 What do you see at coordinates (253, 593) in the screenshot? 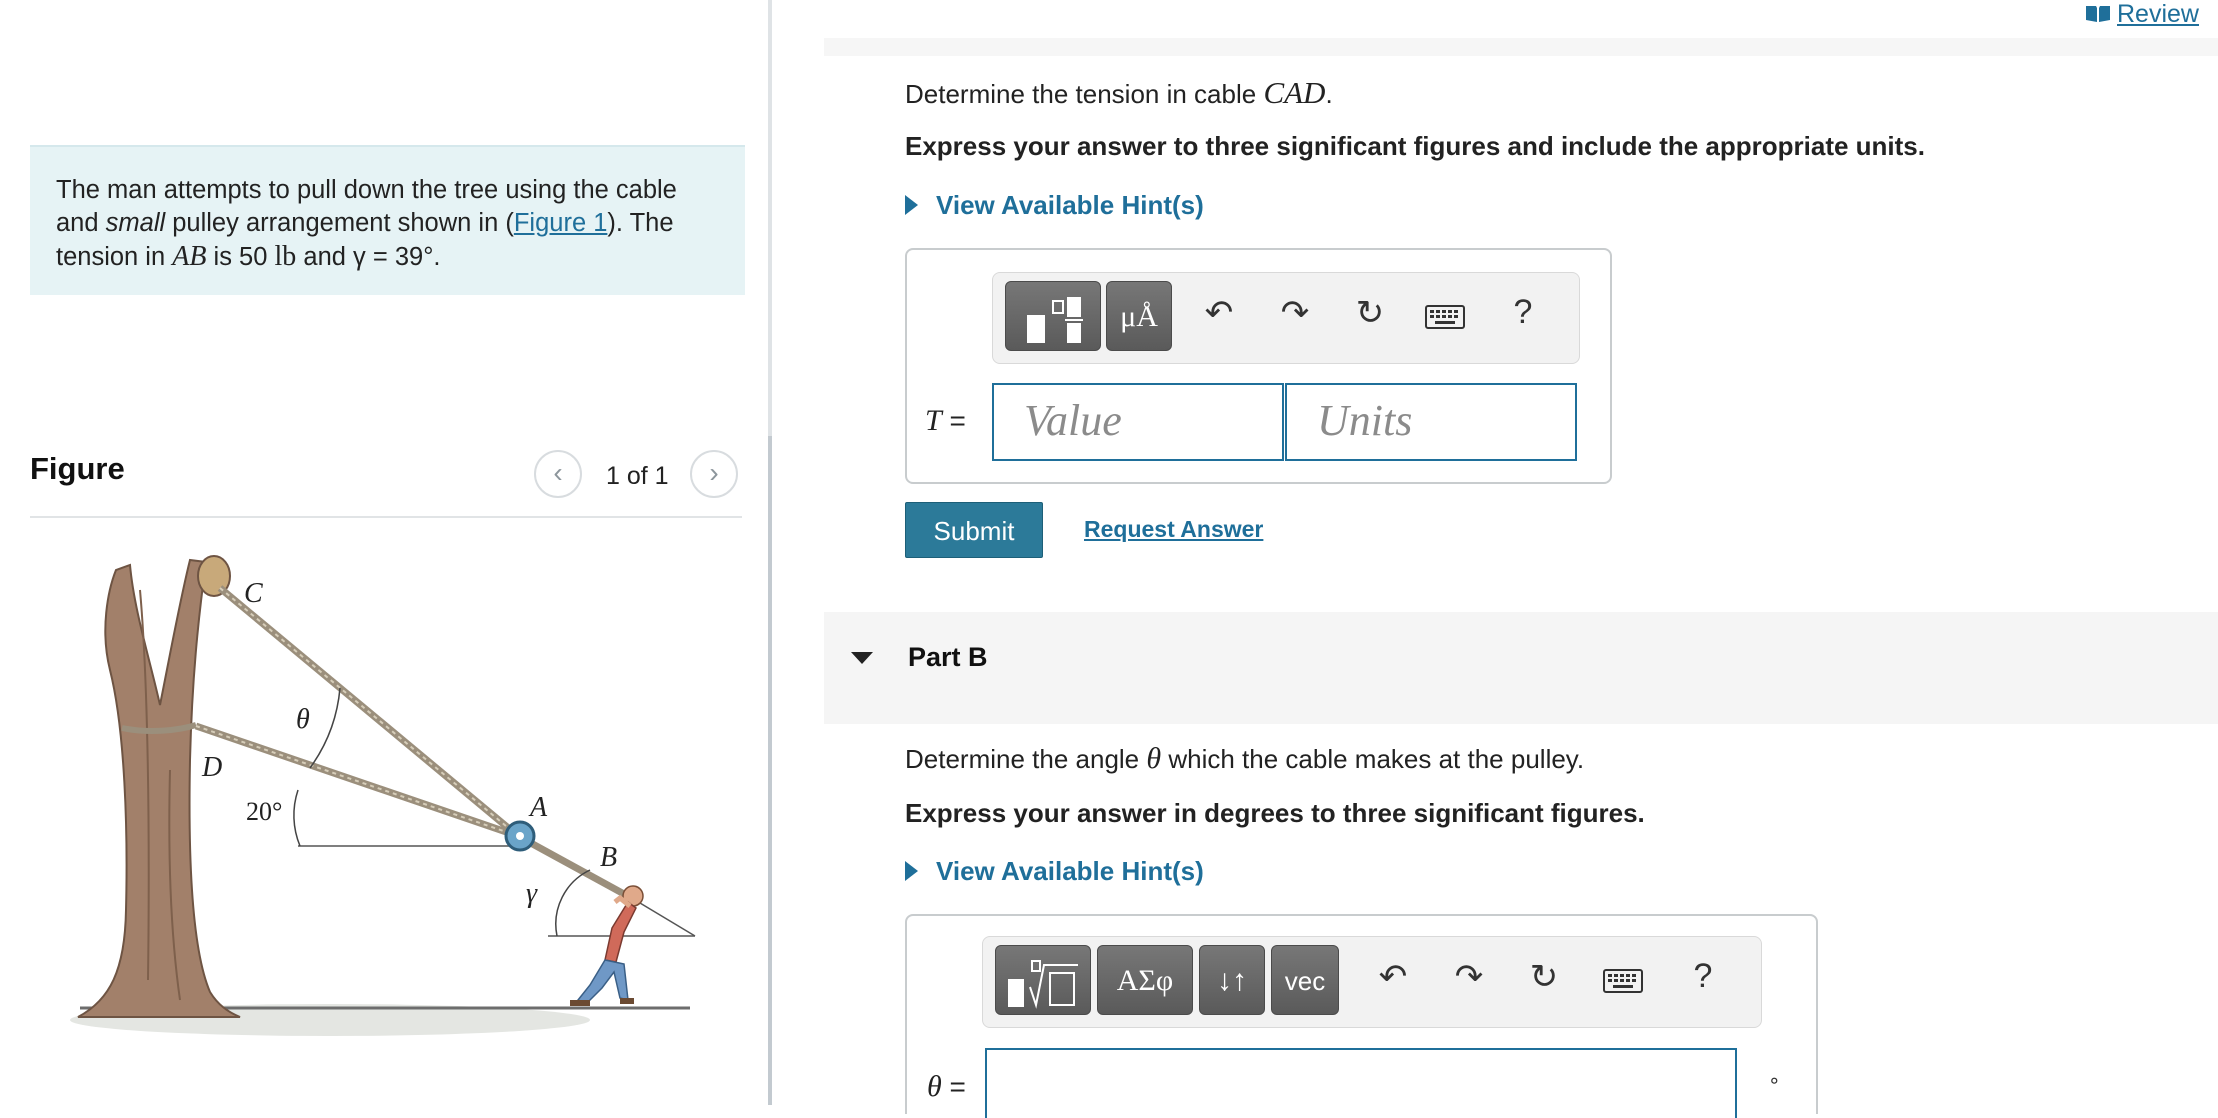
I see `label-c: C` at bounding box center [253, 593].